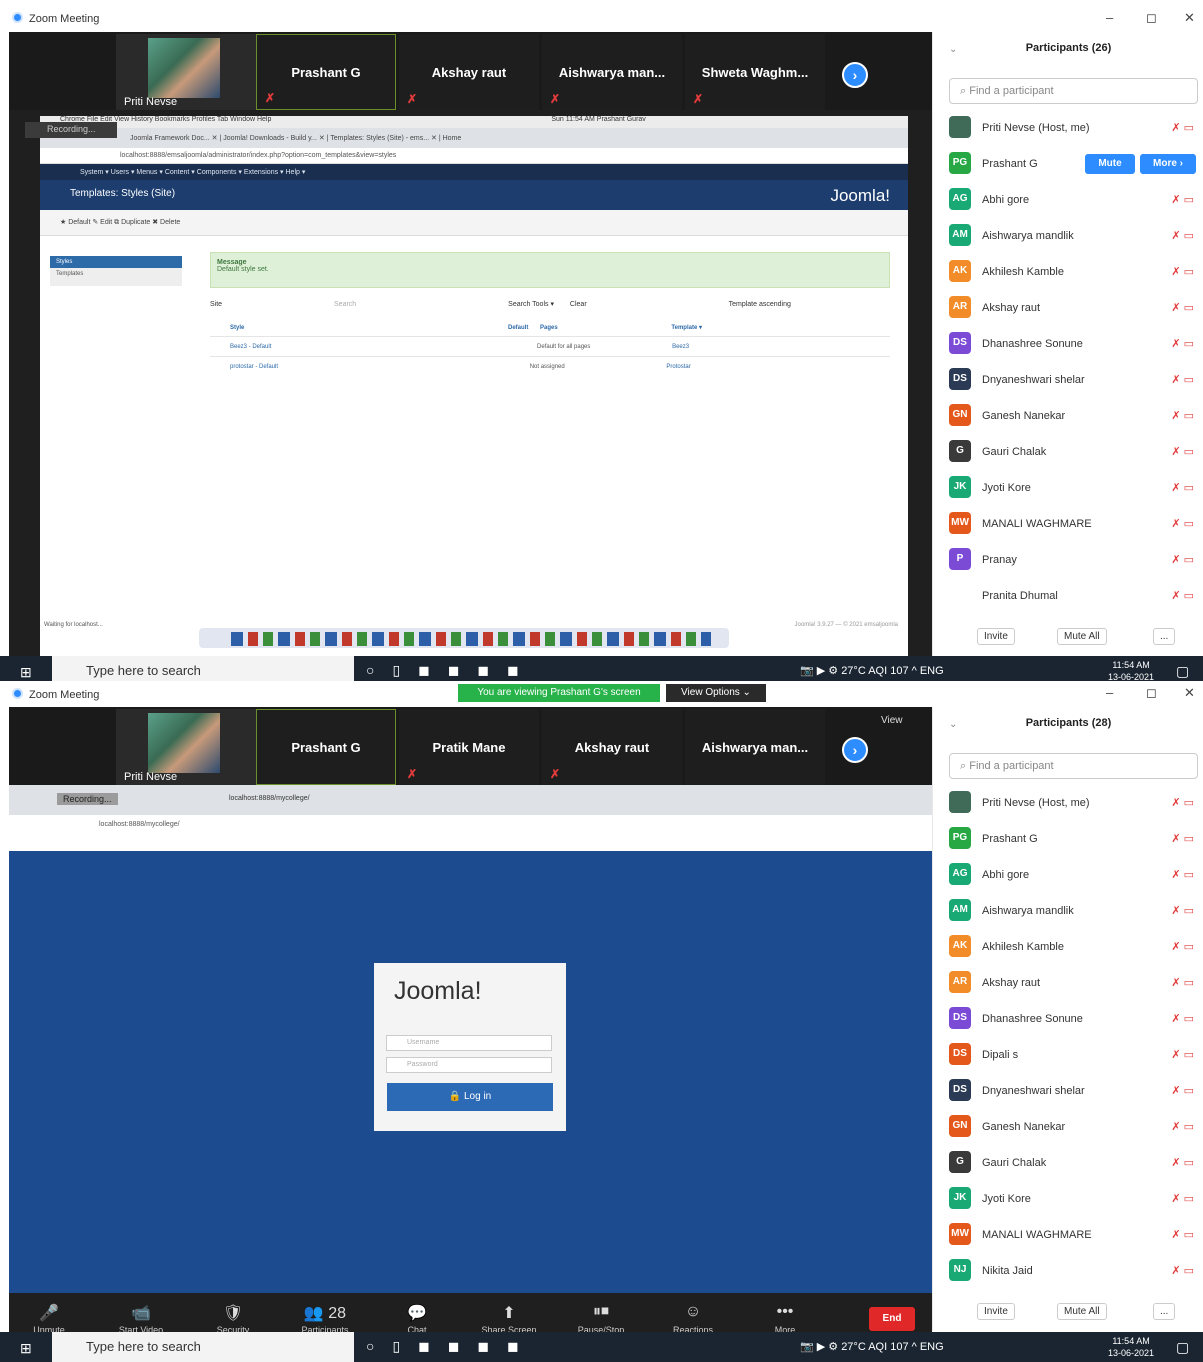 This screenshot has width=1203, height=1362. What do you see at coordinates (469, 747) in the screenshot?
I see `video-tile: Pratik Mane ✗` at bounding box center [469, 747].